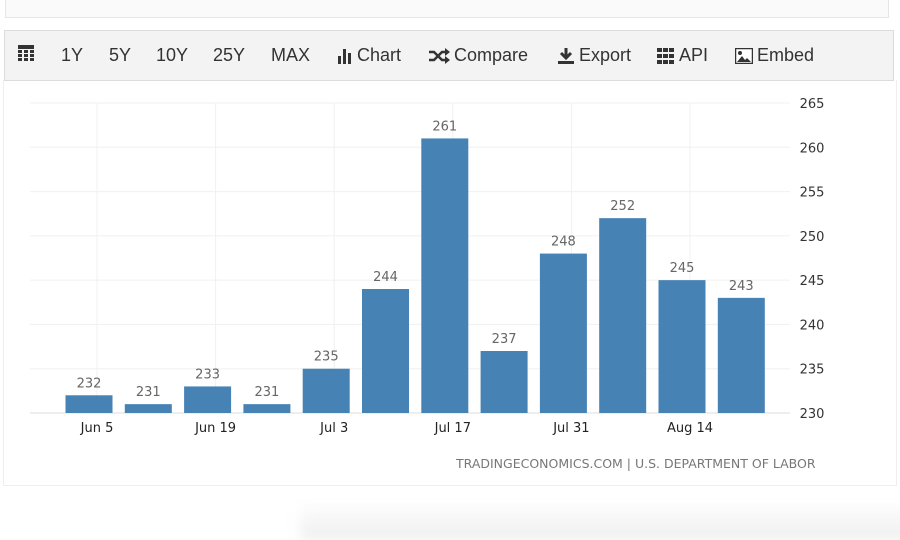 The height and width of the screenshot is (540, 900). I want to click on x-tick-label: Jul 31, so click(570, 428).